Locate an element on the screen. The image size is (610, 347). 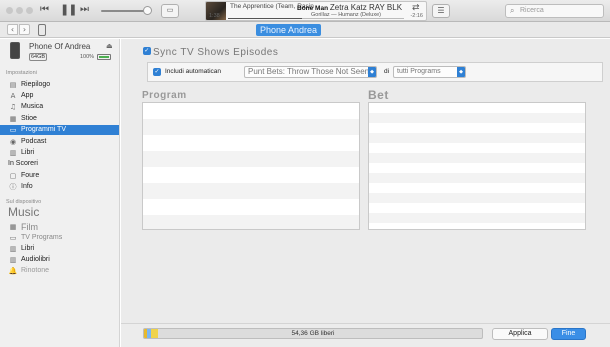
back-button: ‹ is located at coordinates (12, 29).